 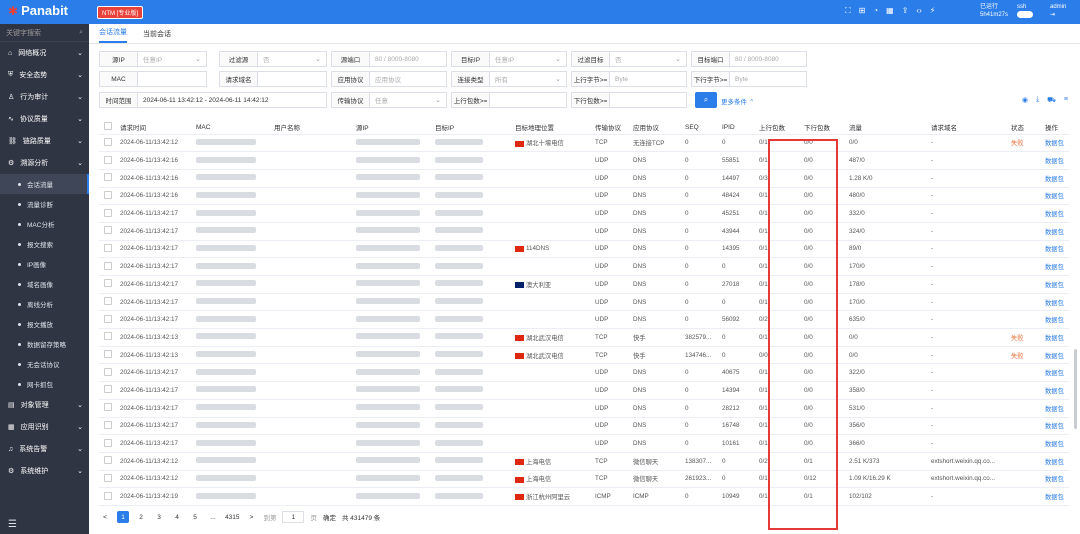 I want to click on monitor-icon: ⊞, so click(x=862, y=11).